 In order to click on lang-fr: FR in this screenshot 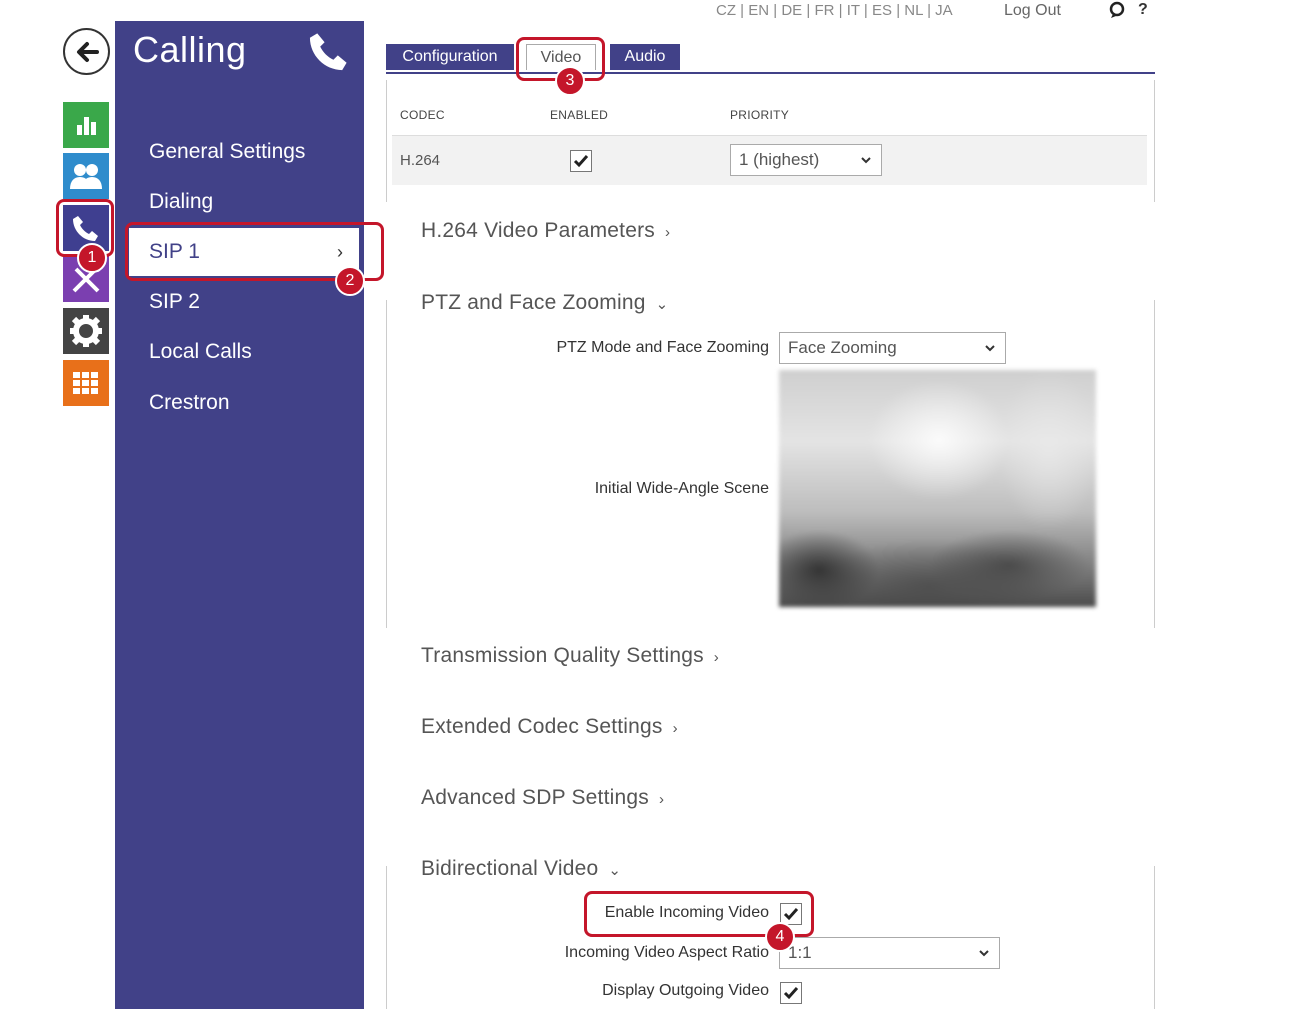, I will do `click(824, 10)`.